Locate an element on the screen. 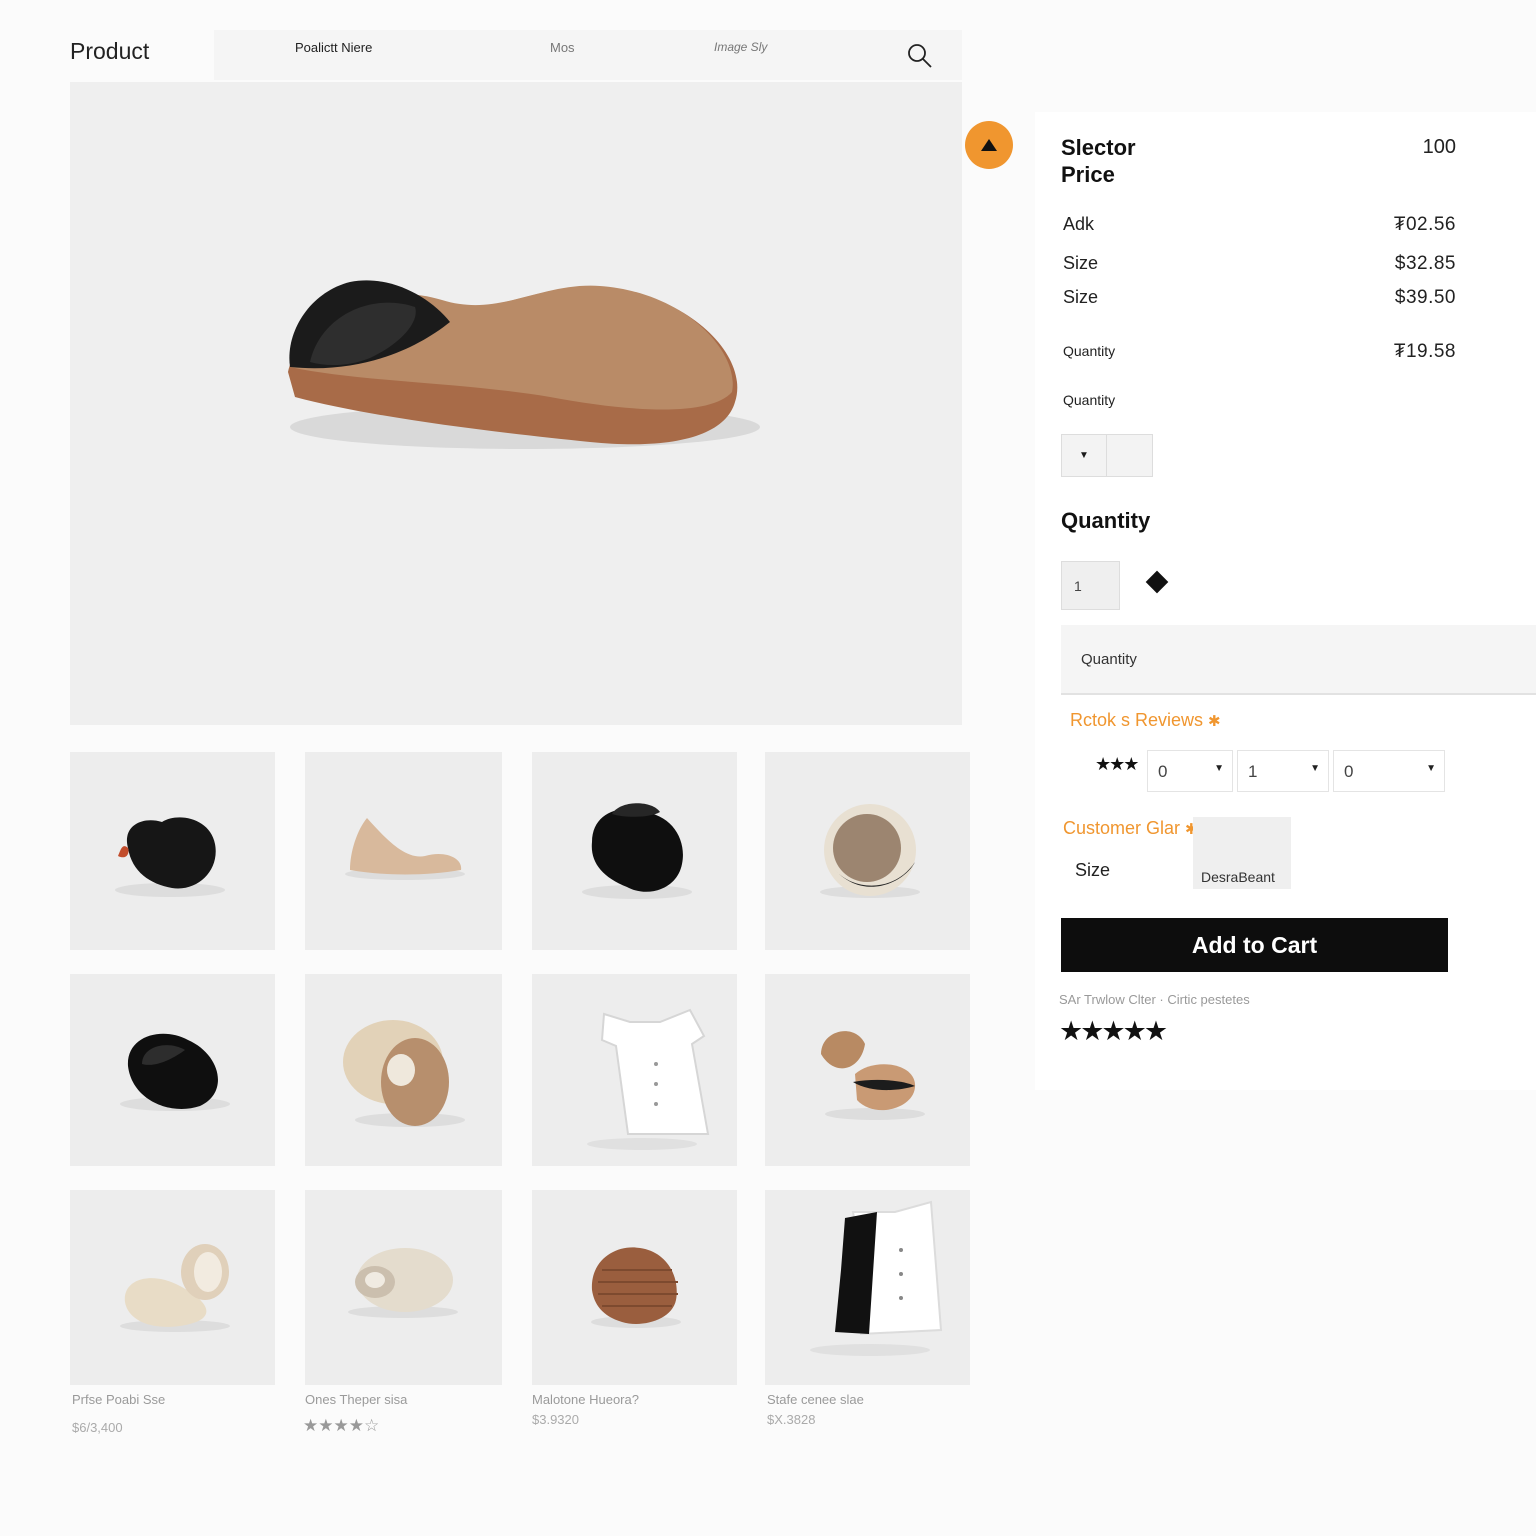 Image resolution: width=1536 pixels, height=1536 pixels. product-caption: Prfse Poabi Sse is located at coordinates (118, 1399).